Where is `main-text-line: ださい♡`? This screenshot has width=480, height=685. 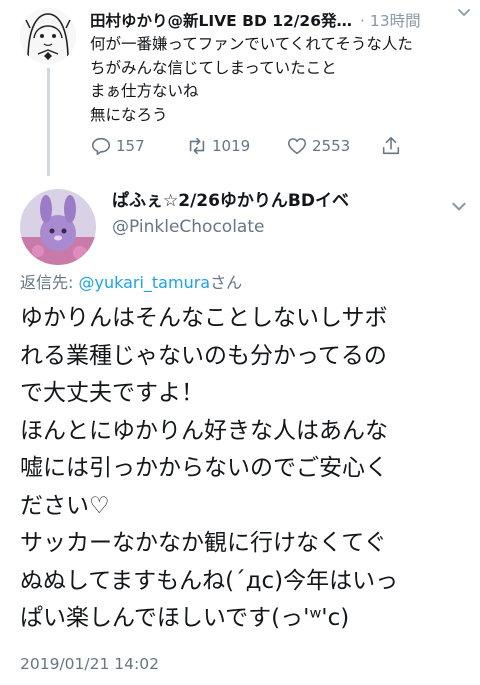
main-text-line: ださい♡ is located at coordinates (65, 505).